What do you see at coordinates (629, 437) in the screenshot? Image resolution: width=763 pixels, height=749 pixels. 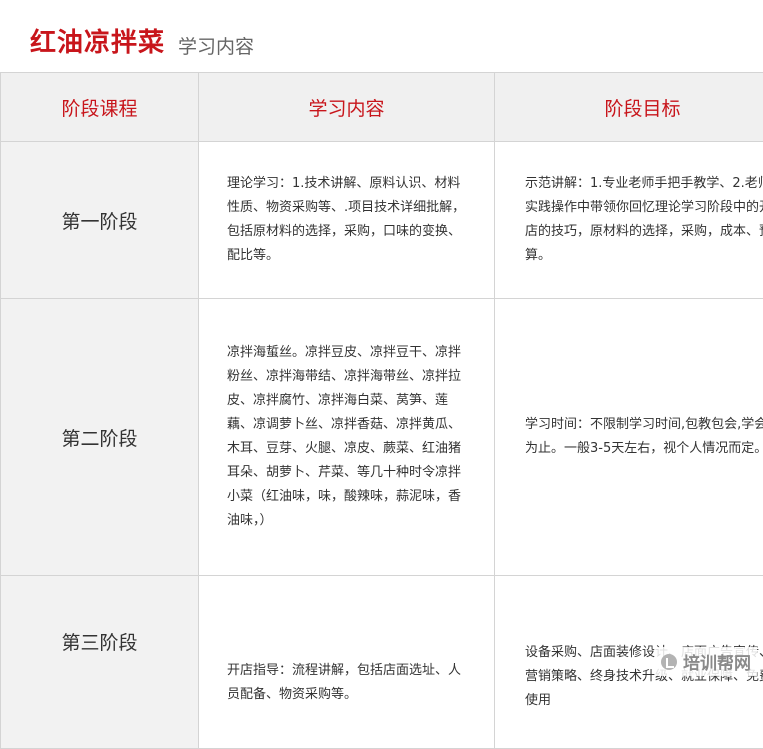 I see `goal-cell: 学习时间：不限制学习时间,包教包会,学会为止。一般3-5天左右，视个人情况而定。` at bounding box center [629, 437].